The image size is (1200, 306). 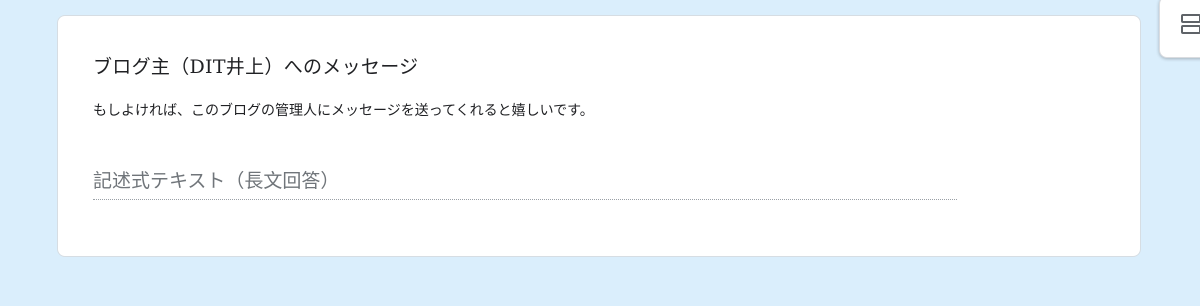 I want to click on long-answer-field, so click(x=525, y=181).